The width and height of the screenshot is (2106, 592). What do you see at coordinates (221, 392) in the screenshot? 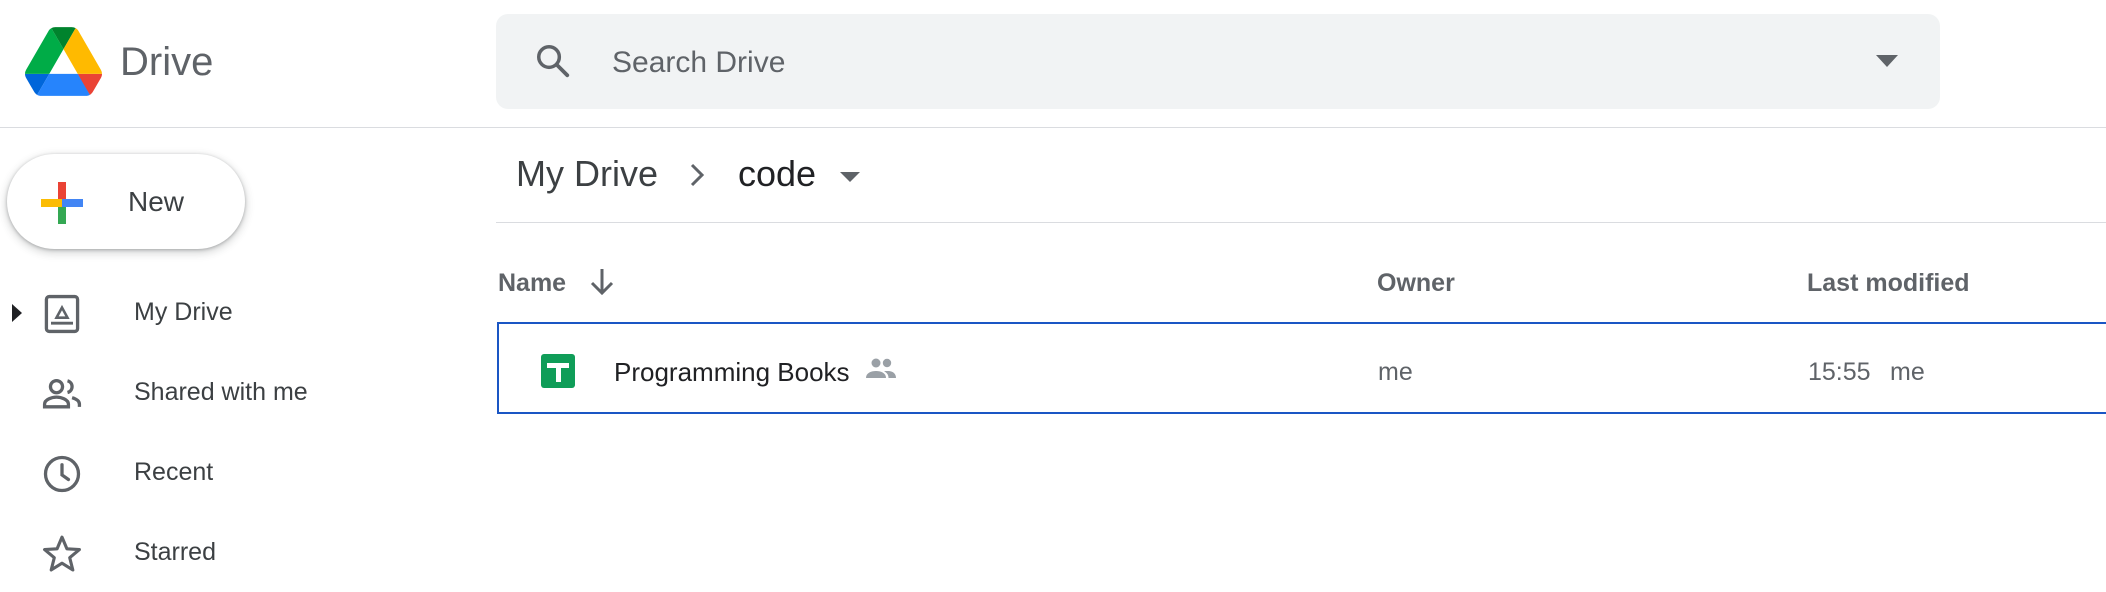
I see `sidebar-item-label: Shared with me` at bounding box center [221, 392].